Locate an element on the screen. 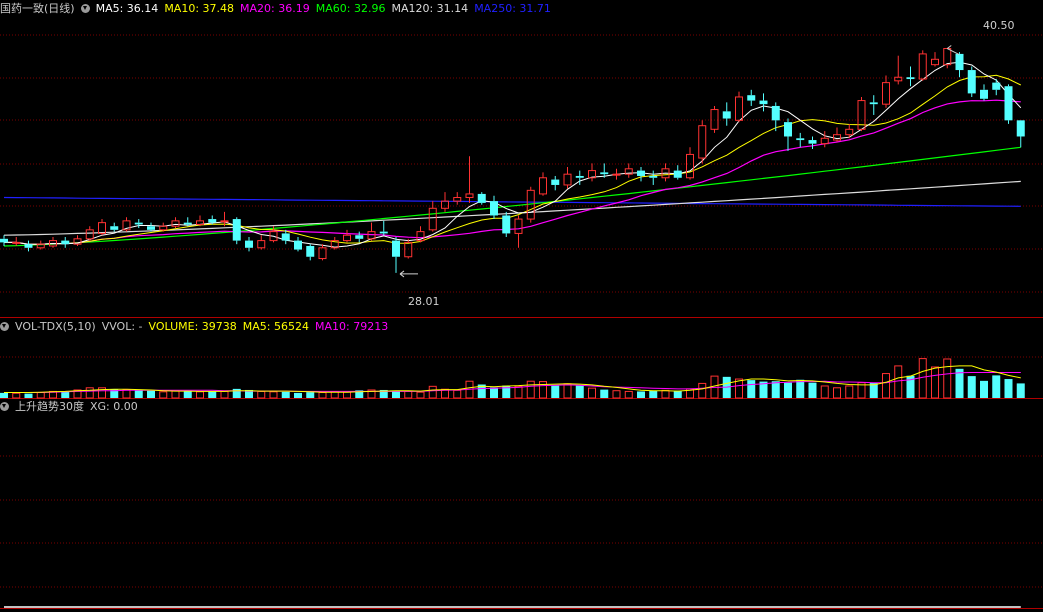 The height and width of the screenshot is (612, 1043). volume-ma5-line is located at coordinates (512, 379).